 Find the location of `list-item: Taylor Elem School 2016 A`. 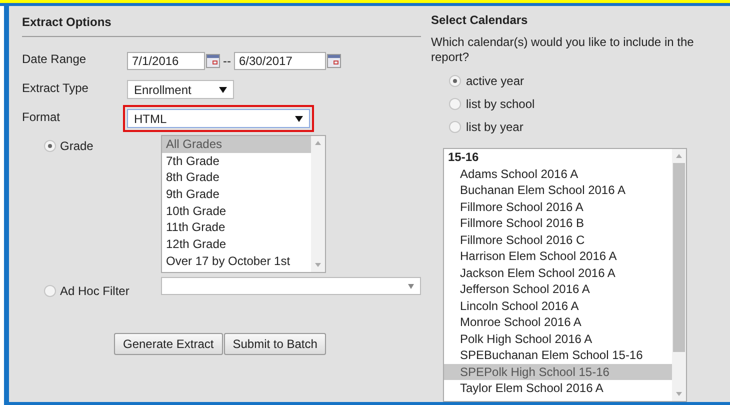

list-item: Taylor Elem School 2016 A is located at coordinates (558, 388).